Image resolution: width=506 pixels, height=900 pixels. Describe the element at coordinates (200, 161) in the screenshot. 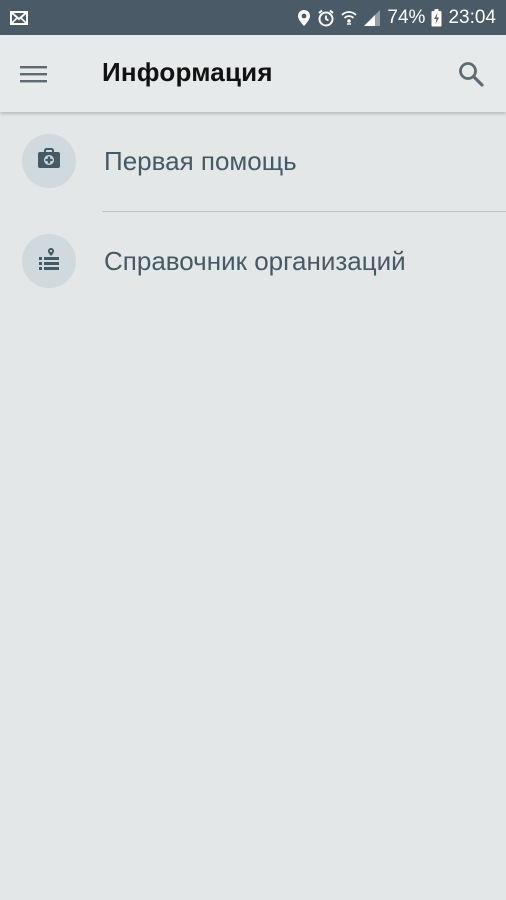

I see `item-label: Первая помощь` at that location.